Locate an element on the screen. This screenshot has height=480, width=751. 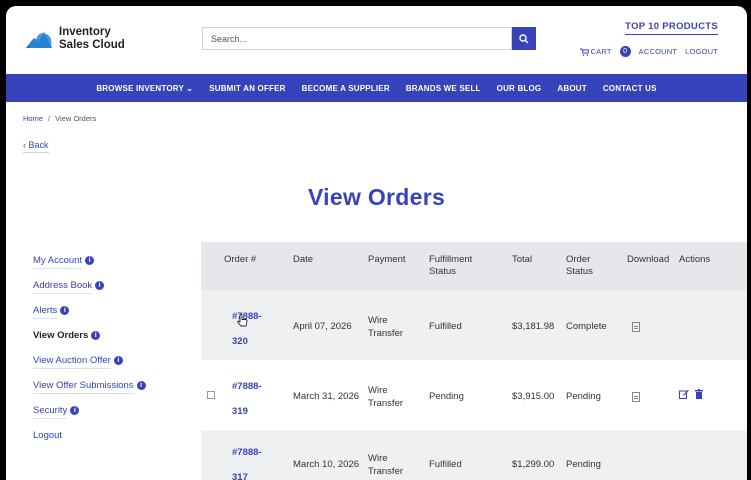
order-number-link: #7888- 317 is located at coordinates (247, 463).